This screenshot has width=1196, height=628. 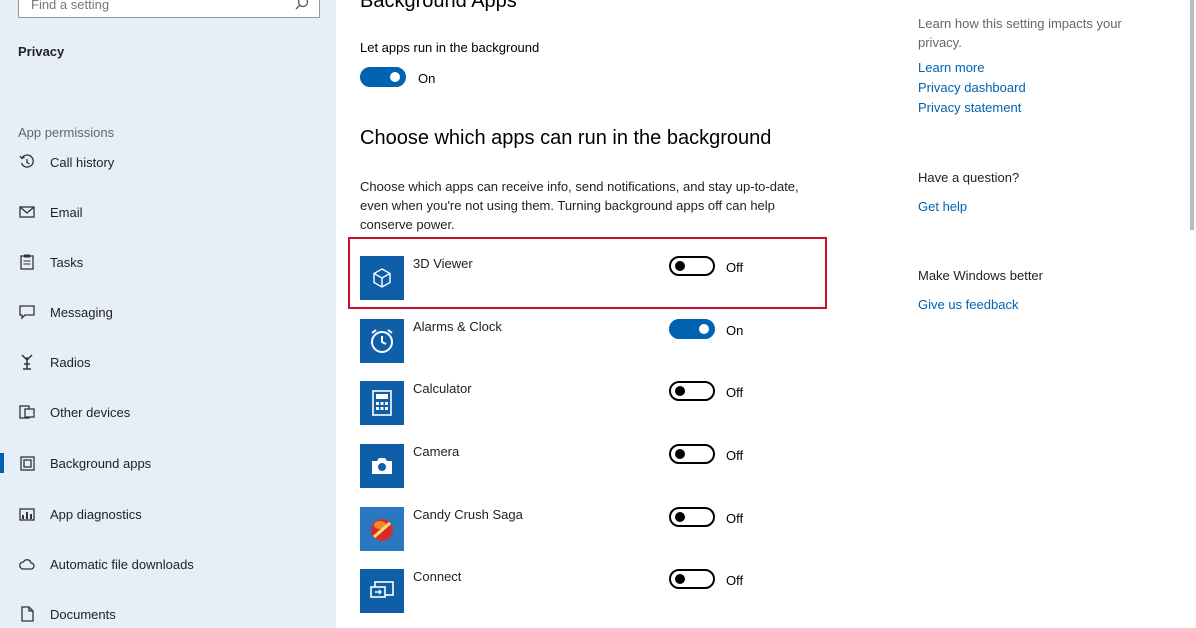 What do you see at coordinates (972, 87) in the screenshot?
I see `privacy-dashboard-link: Privacy dashboard` at bounding box center [972, 87].